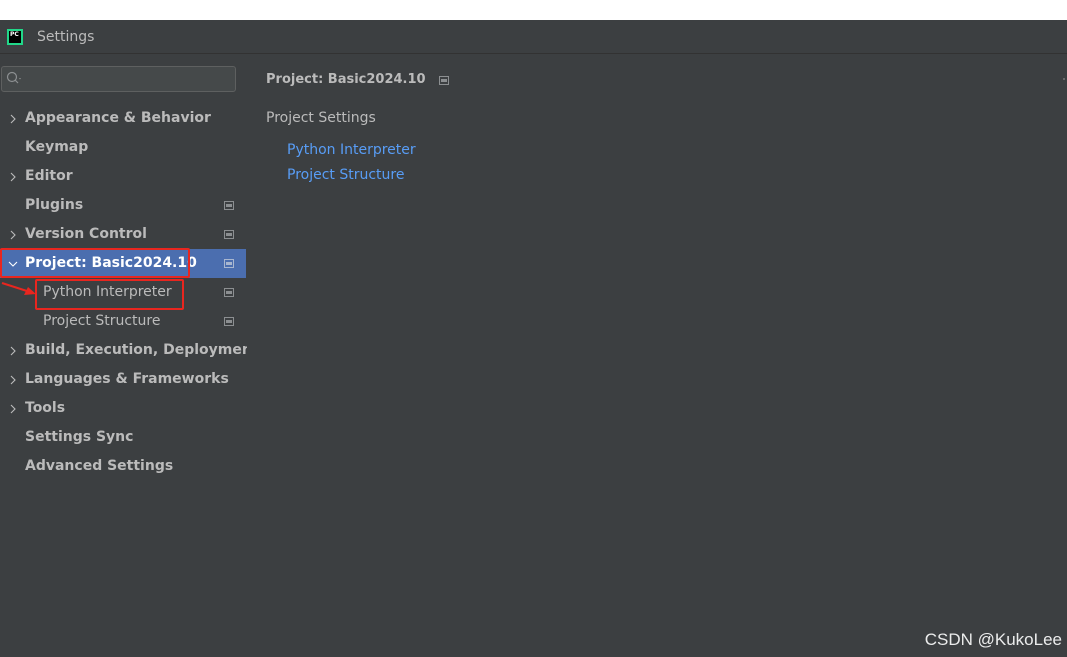  I want to click on breadcrumb: Project: Basic2024.10, so click(357, 80).